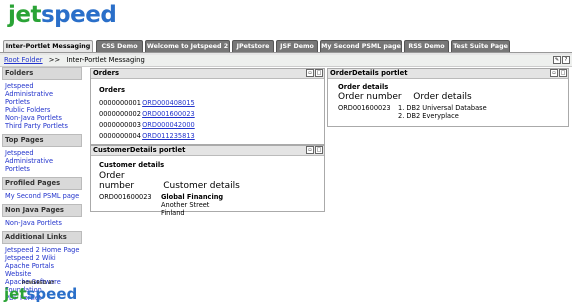 The height and width of the screenshot is (305, 572). What do you see at coordinates (42, 118) in the screenshot?
I see `sidebar-item-non-java: Non-Java Portlets` at bounding box center [42, 118].